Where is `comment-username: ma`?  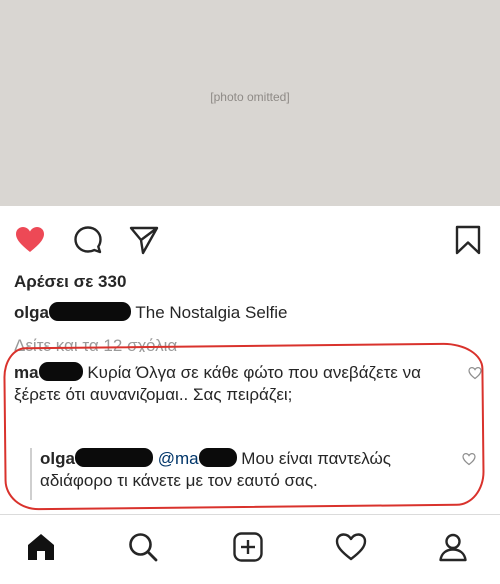
comment-username: ma is located at coordinates (26, 372).